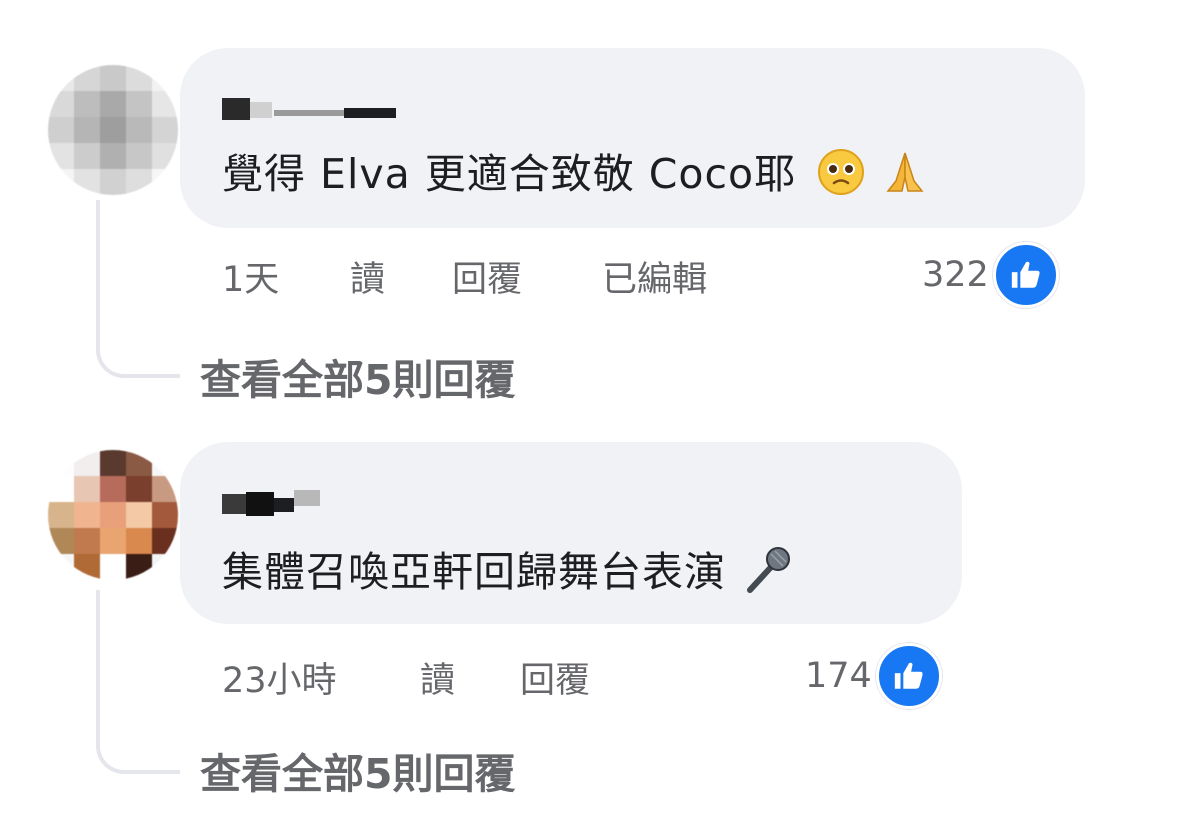  I want to click on reaction-summary: 174, so click(873, 676).